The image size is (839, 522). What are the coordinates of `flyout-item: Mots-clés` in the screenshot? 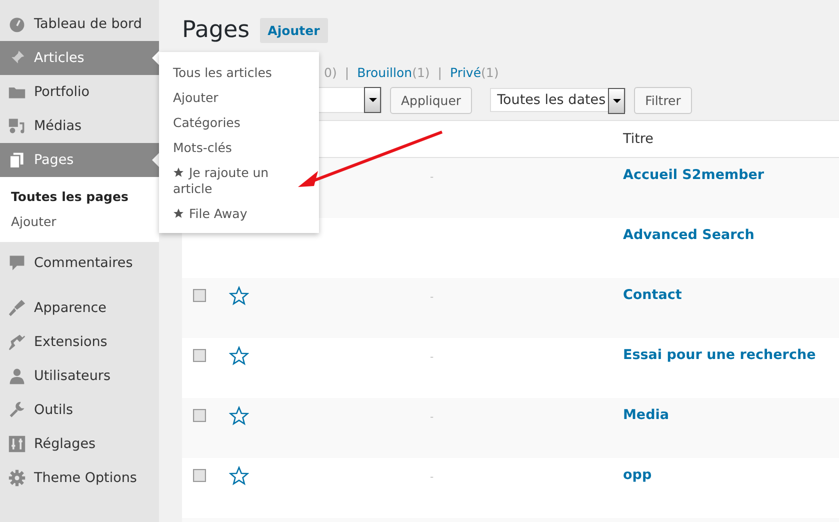 It's located at (239, 148).